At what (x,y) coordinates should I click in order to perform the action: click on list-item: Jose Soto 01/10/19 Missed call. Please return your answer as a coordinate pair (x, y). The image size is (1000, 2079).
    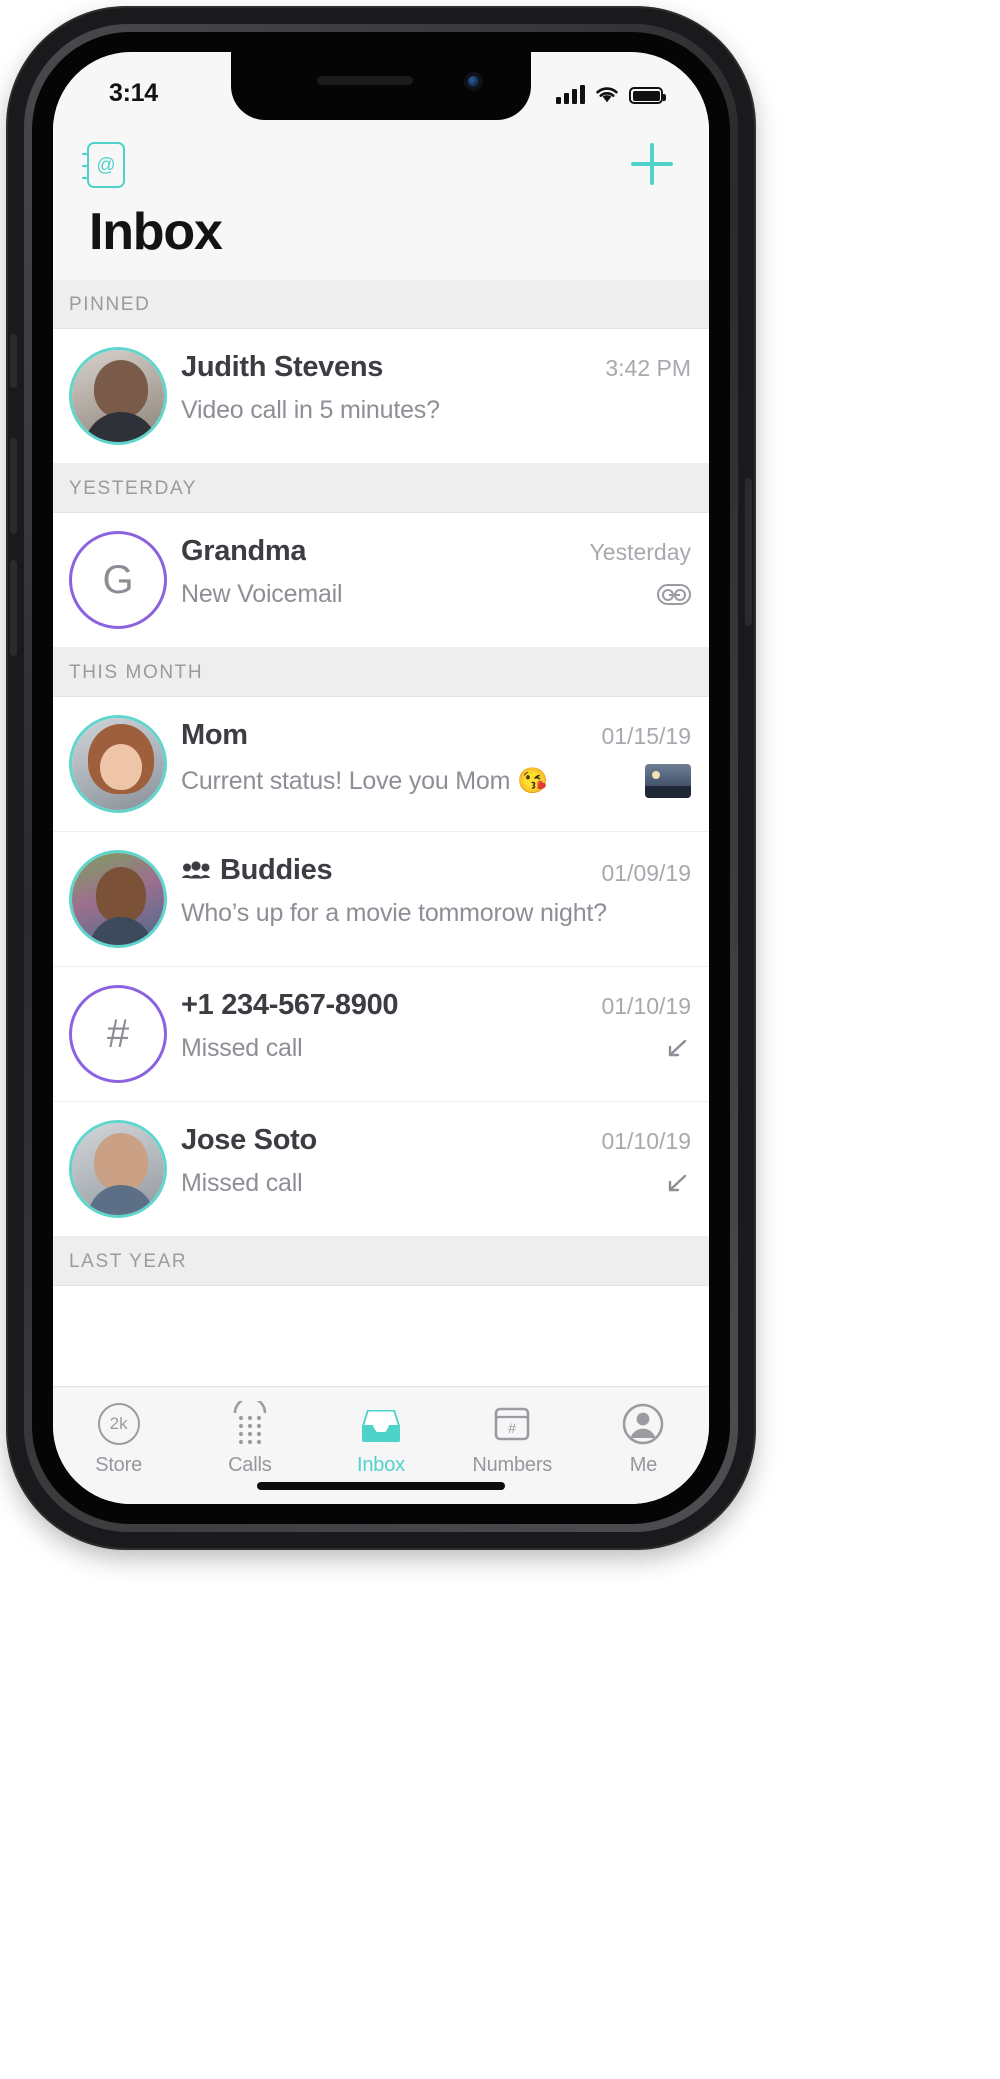
    Looking at the image, I should click on (381, 1169).